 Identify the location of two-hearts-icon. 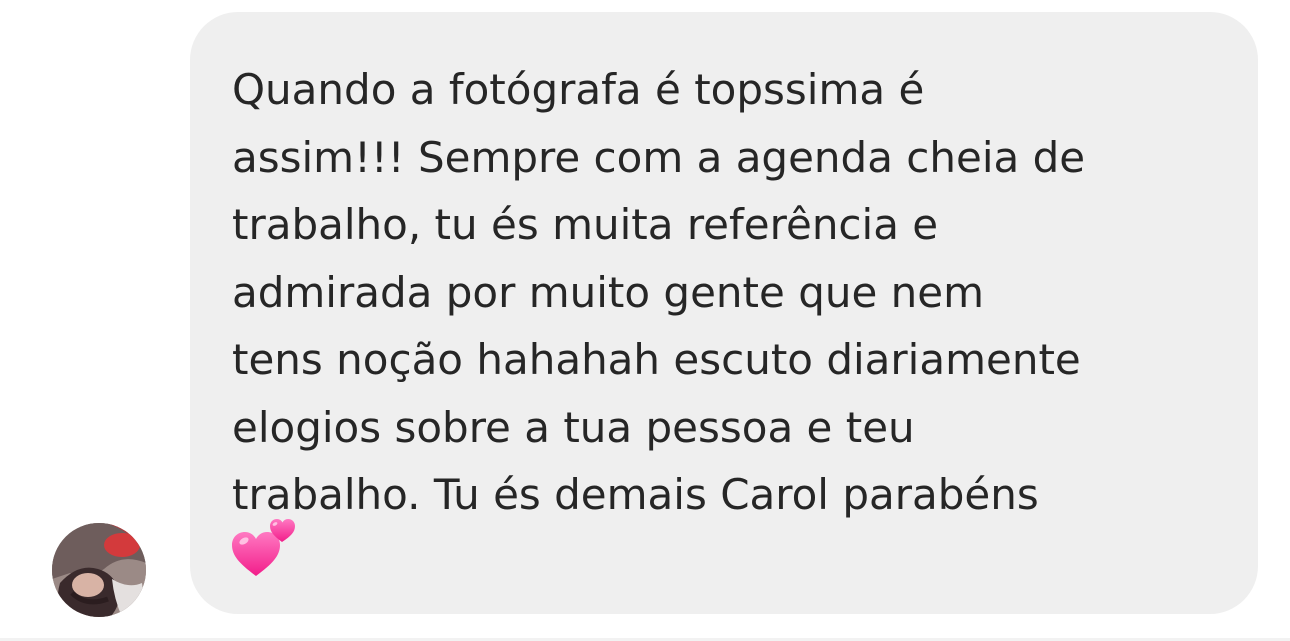
(265, 547).